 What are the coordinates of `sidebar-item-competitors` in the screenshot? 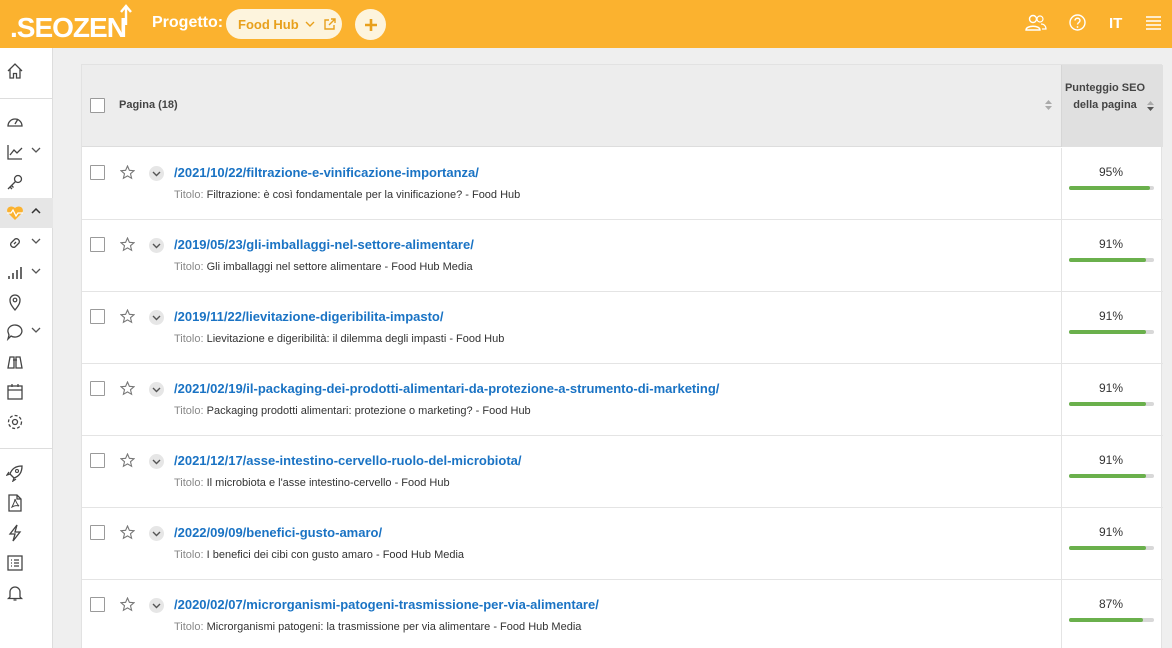 It's located at (26, 362).